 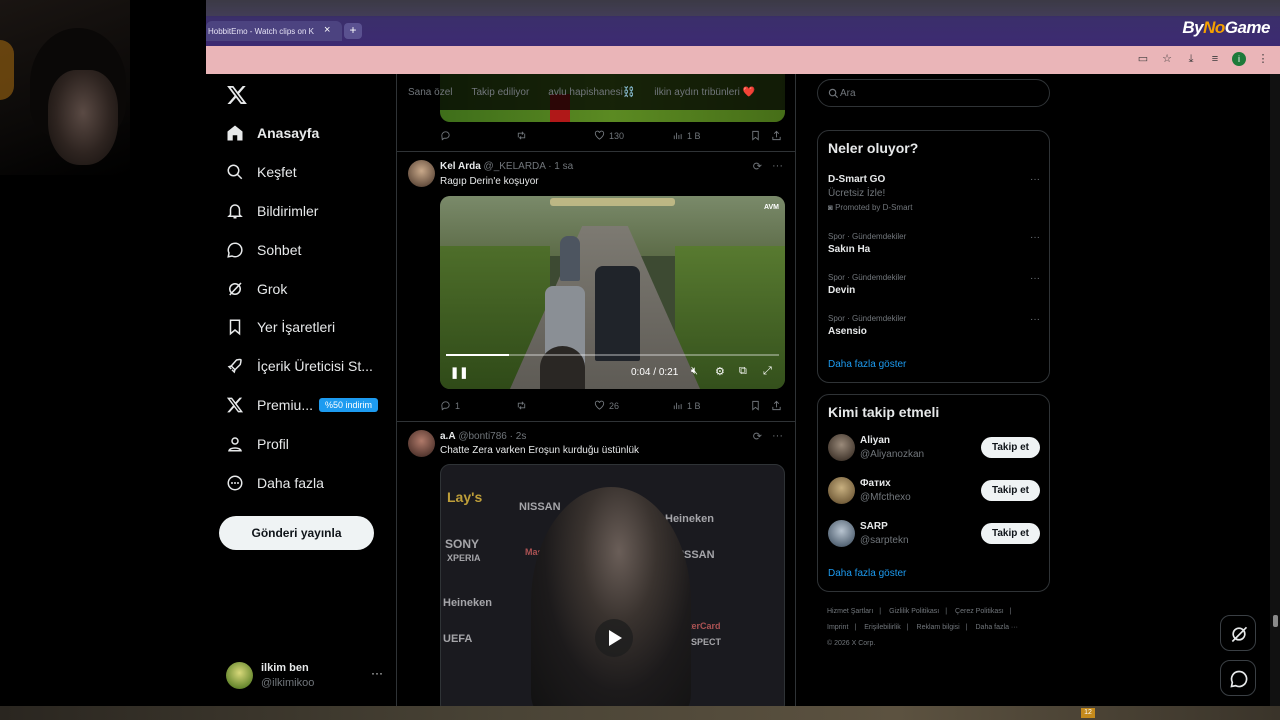 I want to click on follow-suggestion: Aliyan @Aliyanozkan Takip et, so click(x=934, y=448).